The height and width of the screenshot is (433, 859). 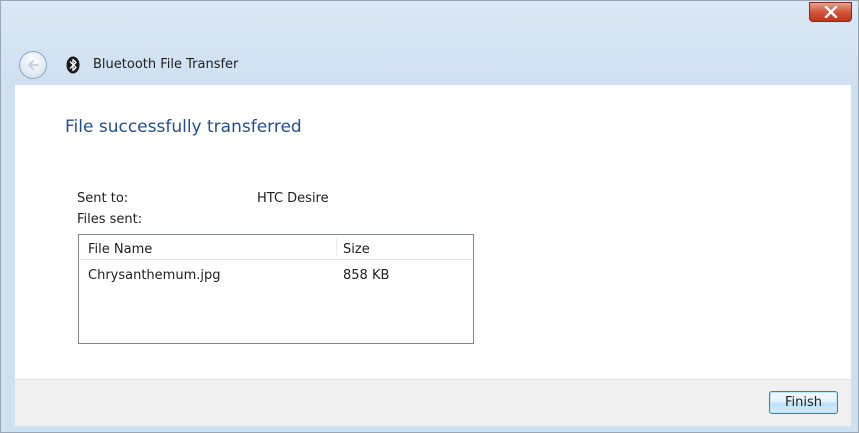 What do you see at coordinates (356, 249) in the screenshot?
I see `column-header-size: Size` at bounding box center [356, 249].